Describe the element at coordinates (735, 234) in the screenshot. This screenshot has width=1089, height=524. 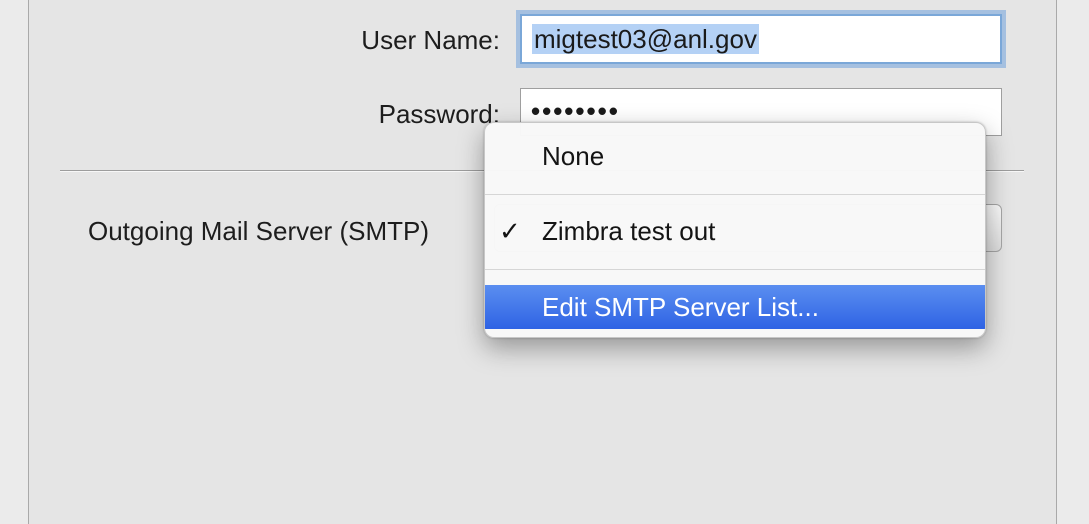
I see `menu-item-zimbra-test-out: ✓ Zimbra test out` at that location.